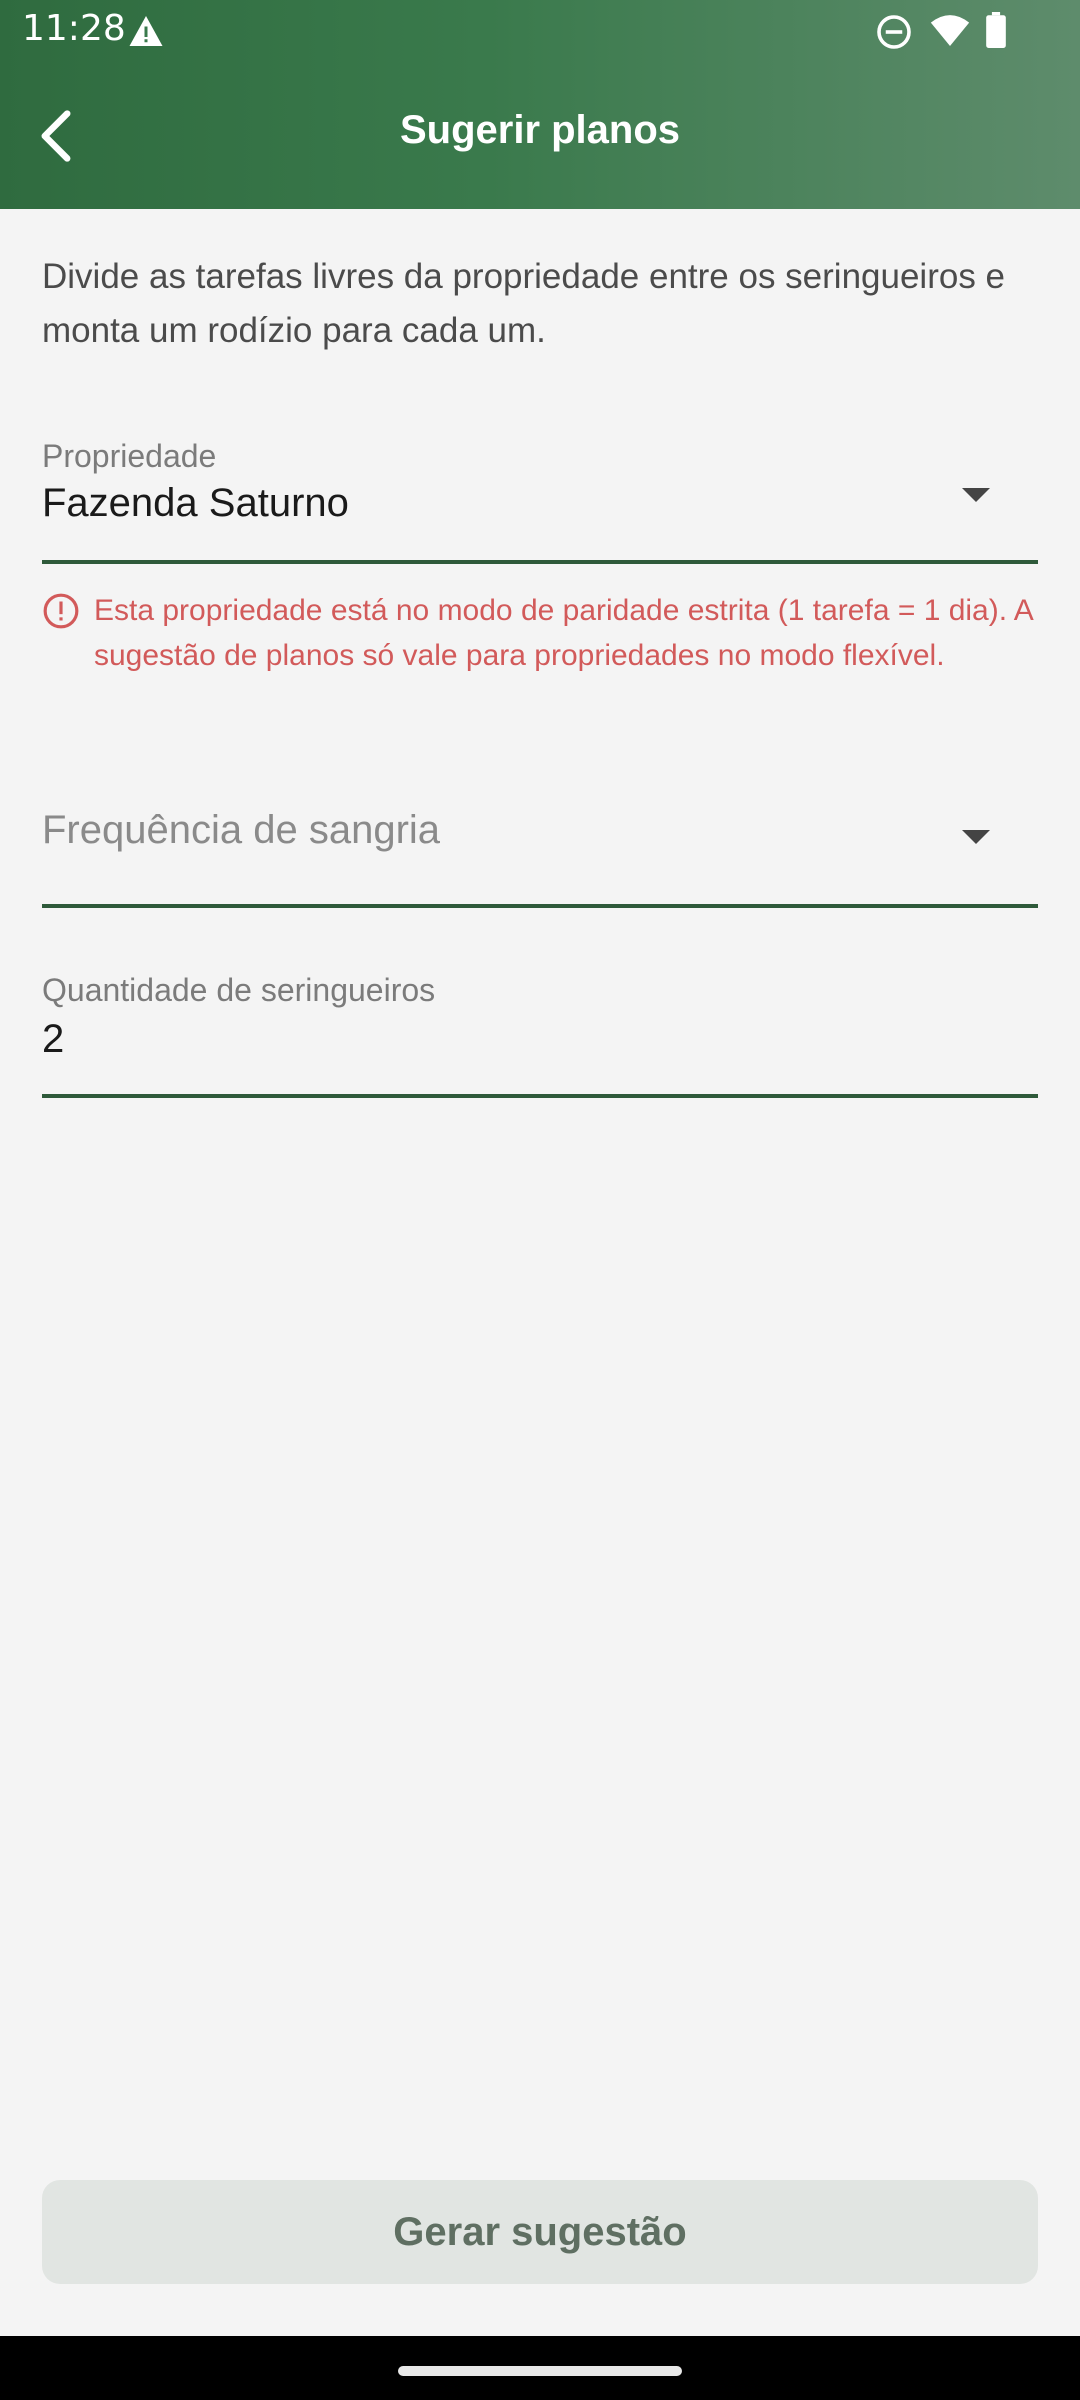 This screenshot has height=2400, width=1080. I want to click on property-underline, so click(540, 562).